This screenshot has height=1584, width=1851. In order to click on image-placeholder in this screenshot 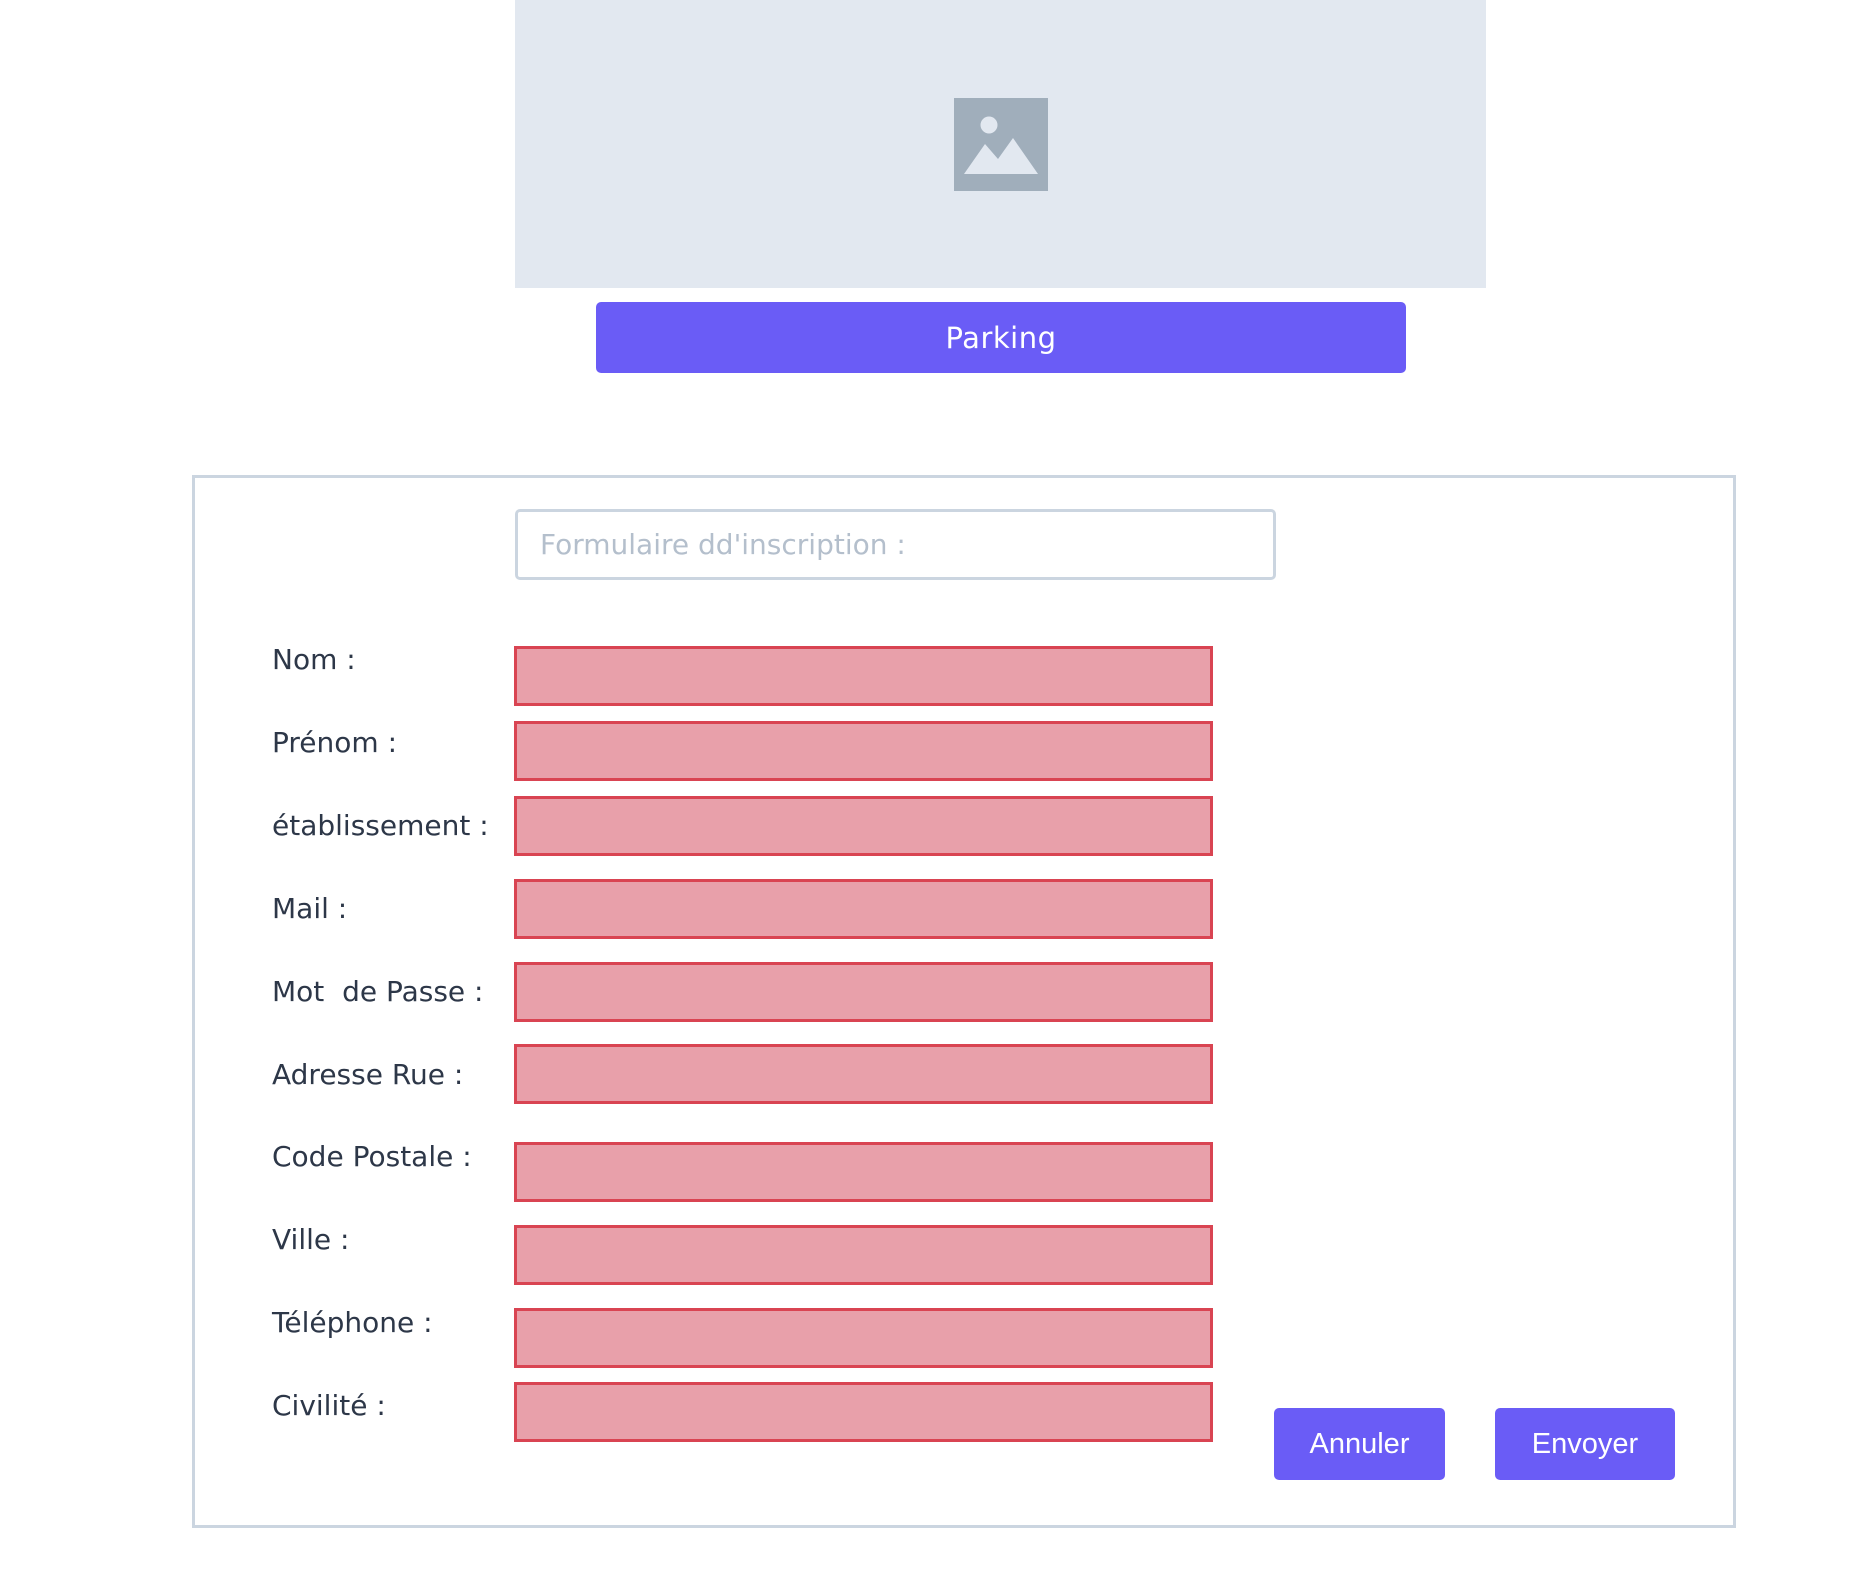, I will do `click(1000, 144)`.